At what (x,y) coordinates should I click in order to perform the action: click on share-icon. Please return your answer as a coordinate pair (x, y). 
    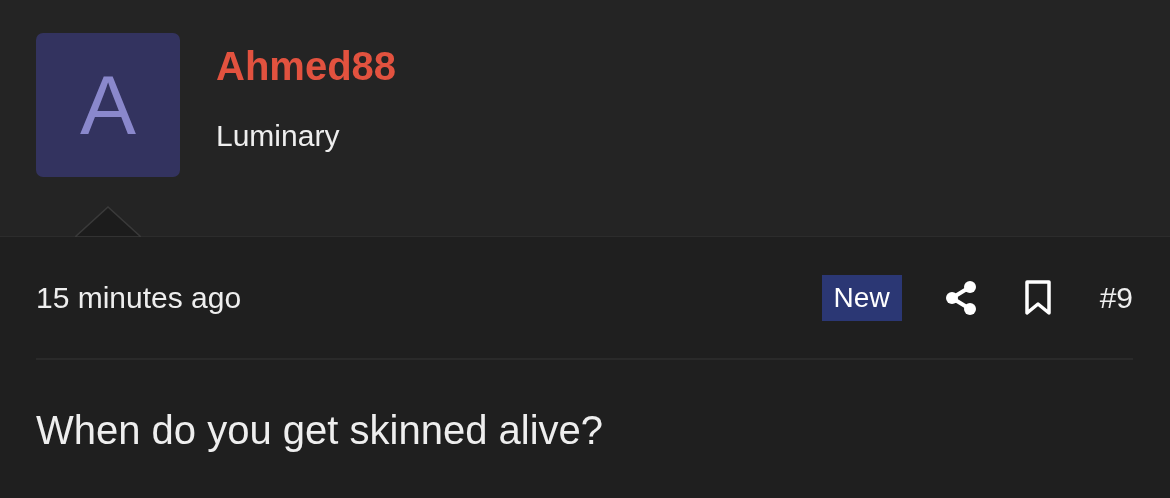
    Looking at the image, I should click on (960, 297).